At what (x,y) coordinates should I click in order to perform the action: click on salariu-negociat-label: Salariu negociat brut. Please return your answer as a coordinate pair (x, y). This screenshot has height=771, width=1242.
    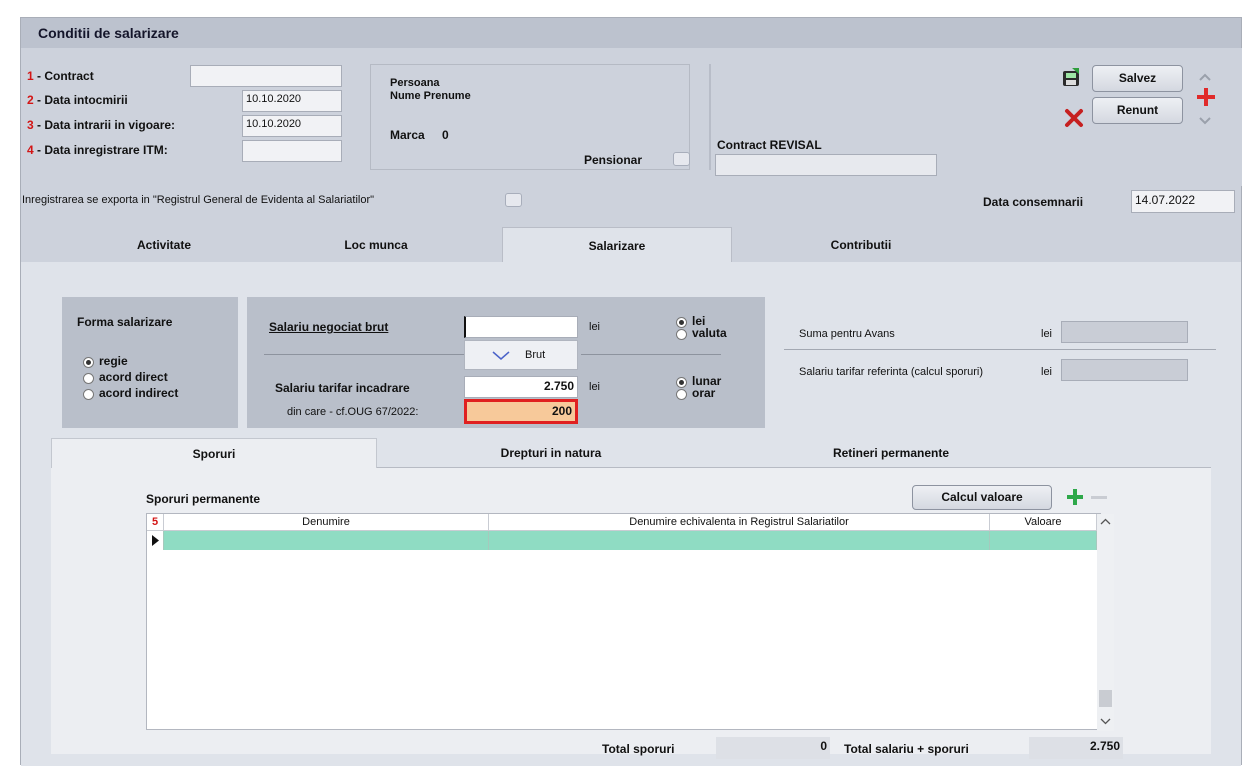
    Looking at the image, I should click on (329, 327).